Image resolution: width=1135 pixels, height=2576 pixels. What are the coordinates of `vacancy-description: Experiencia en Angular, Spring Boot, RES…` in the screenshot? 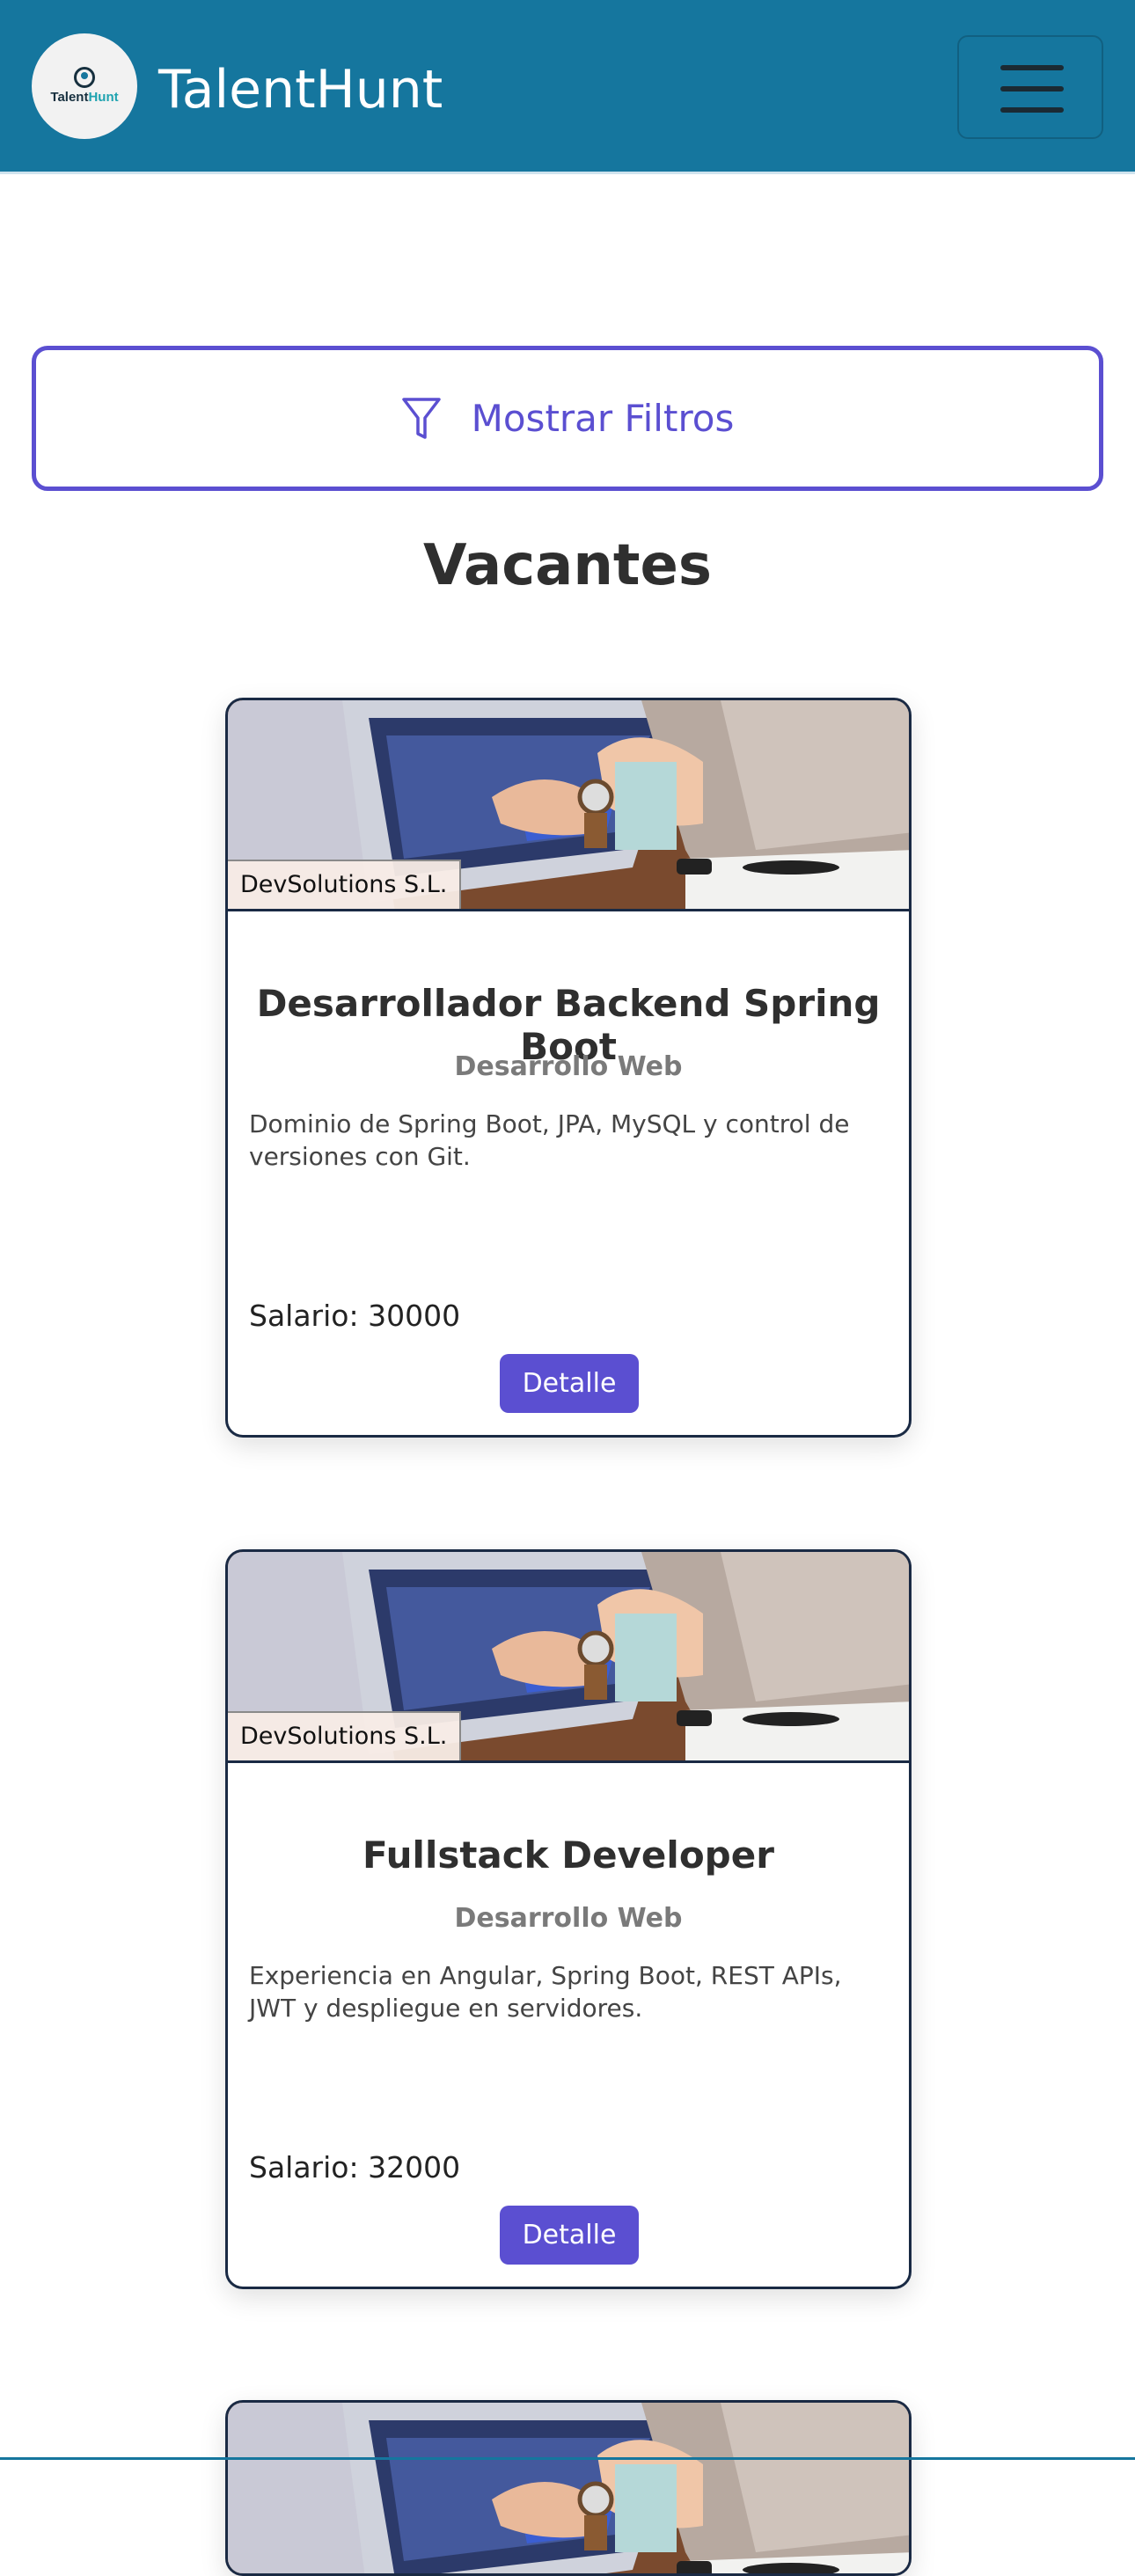 It's located at (545, 1992).